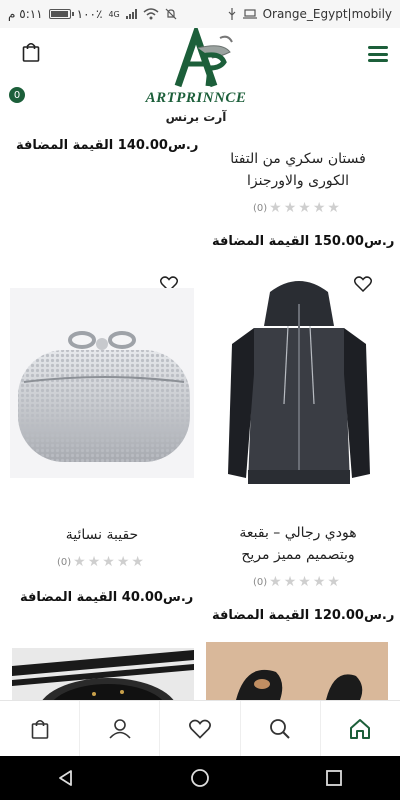 The width and height of the screenshot is (400, 800). I want to click on hoodie-image, so click(299, 382).